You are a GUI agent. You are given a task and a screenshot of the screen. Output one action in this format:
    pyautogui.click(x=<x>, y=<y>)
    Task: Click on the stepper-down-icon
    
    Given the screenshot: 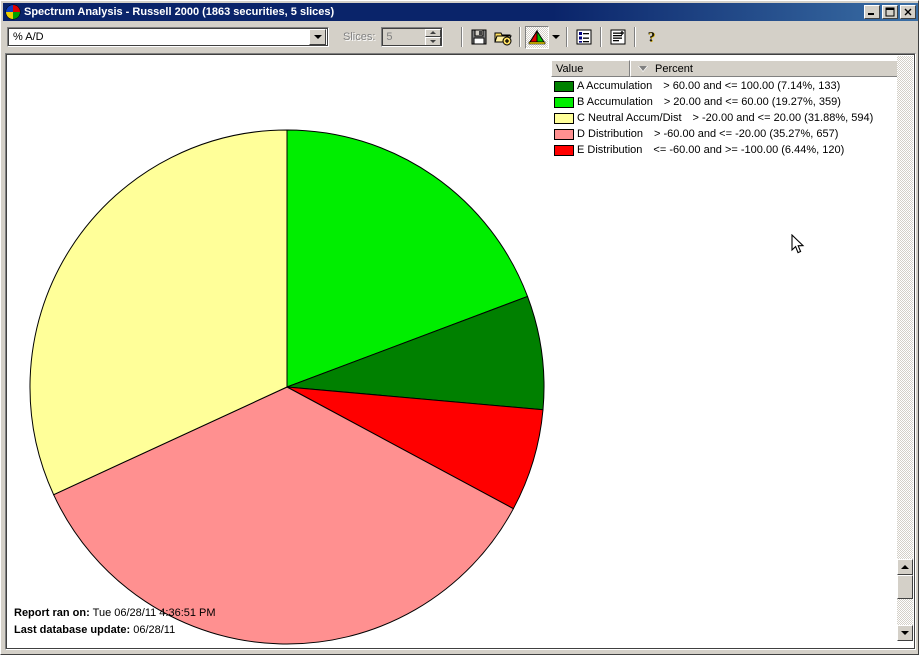 What is the action you would take?
    pyautogui.click(x=433, y=41)
    